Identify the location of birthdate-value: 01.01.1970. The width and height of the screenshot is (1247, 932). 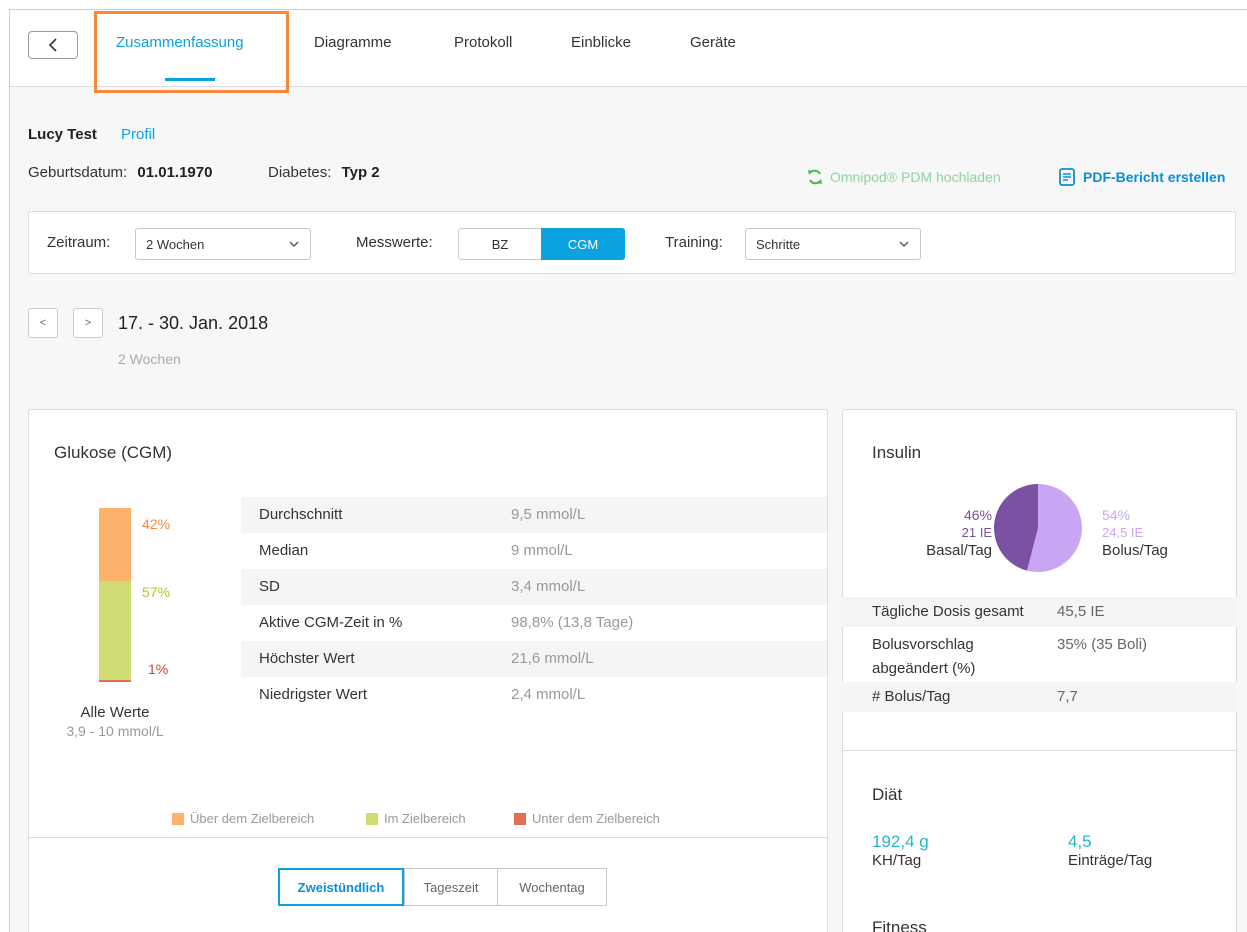
(175, 172).